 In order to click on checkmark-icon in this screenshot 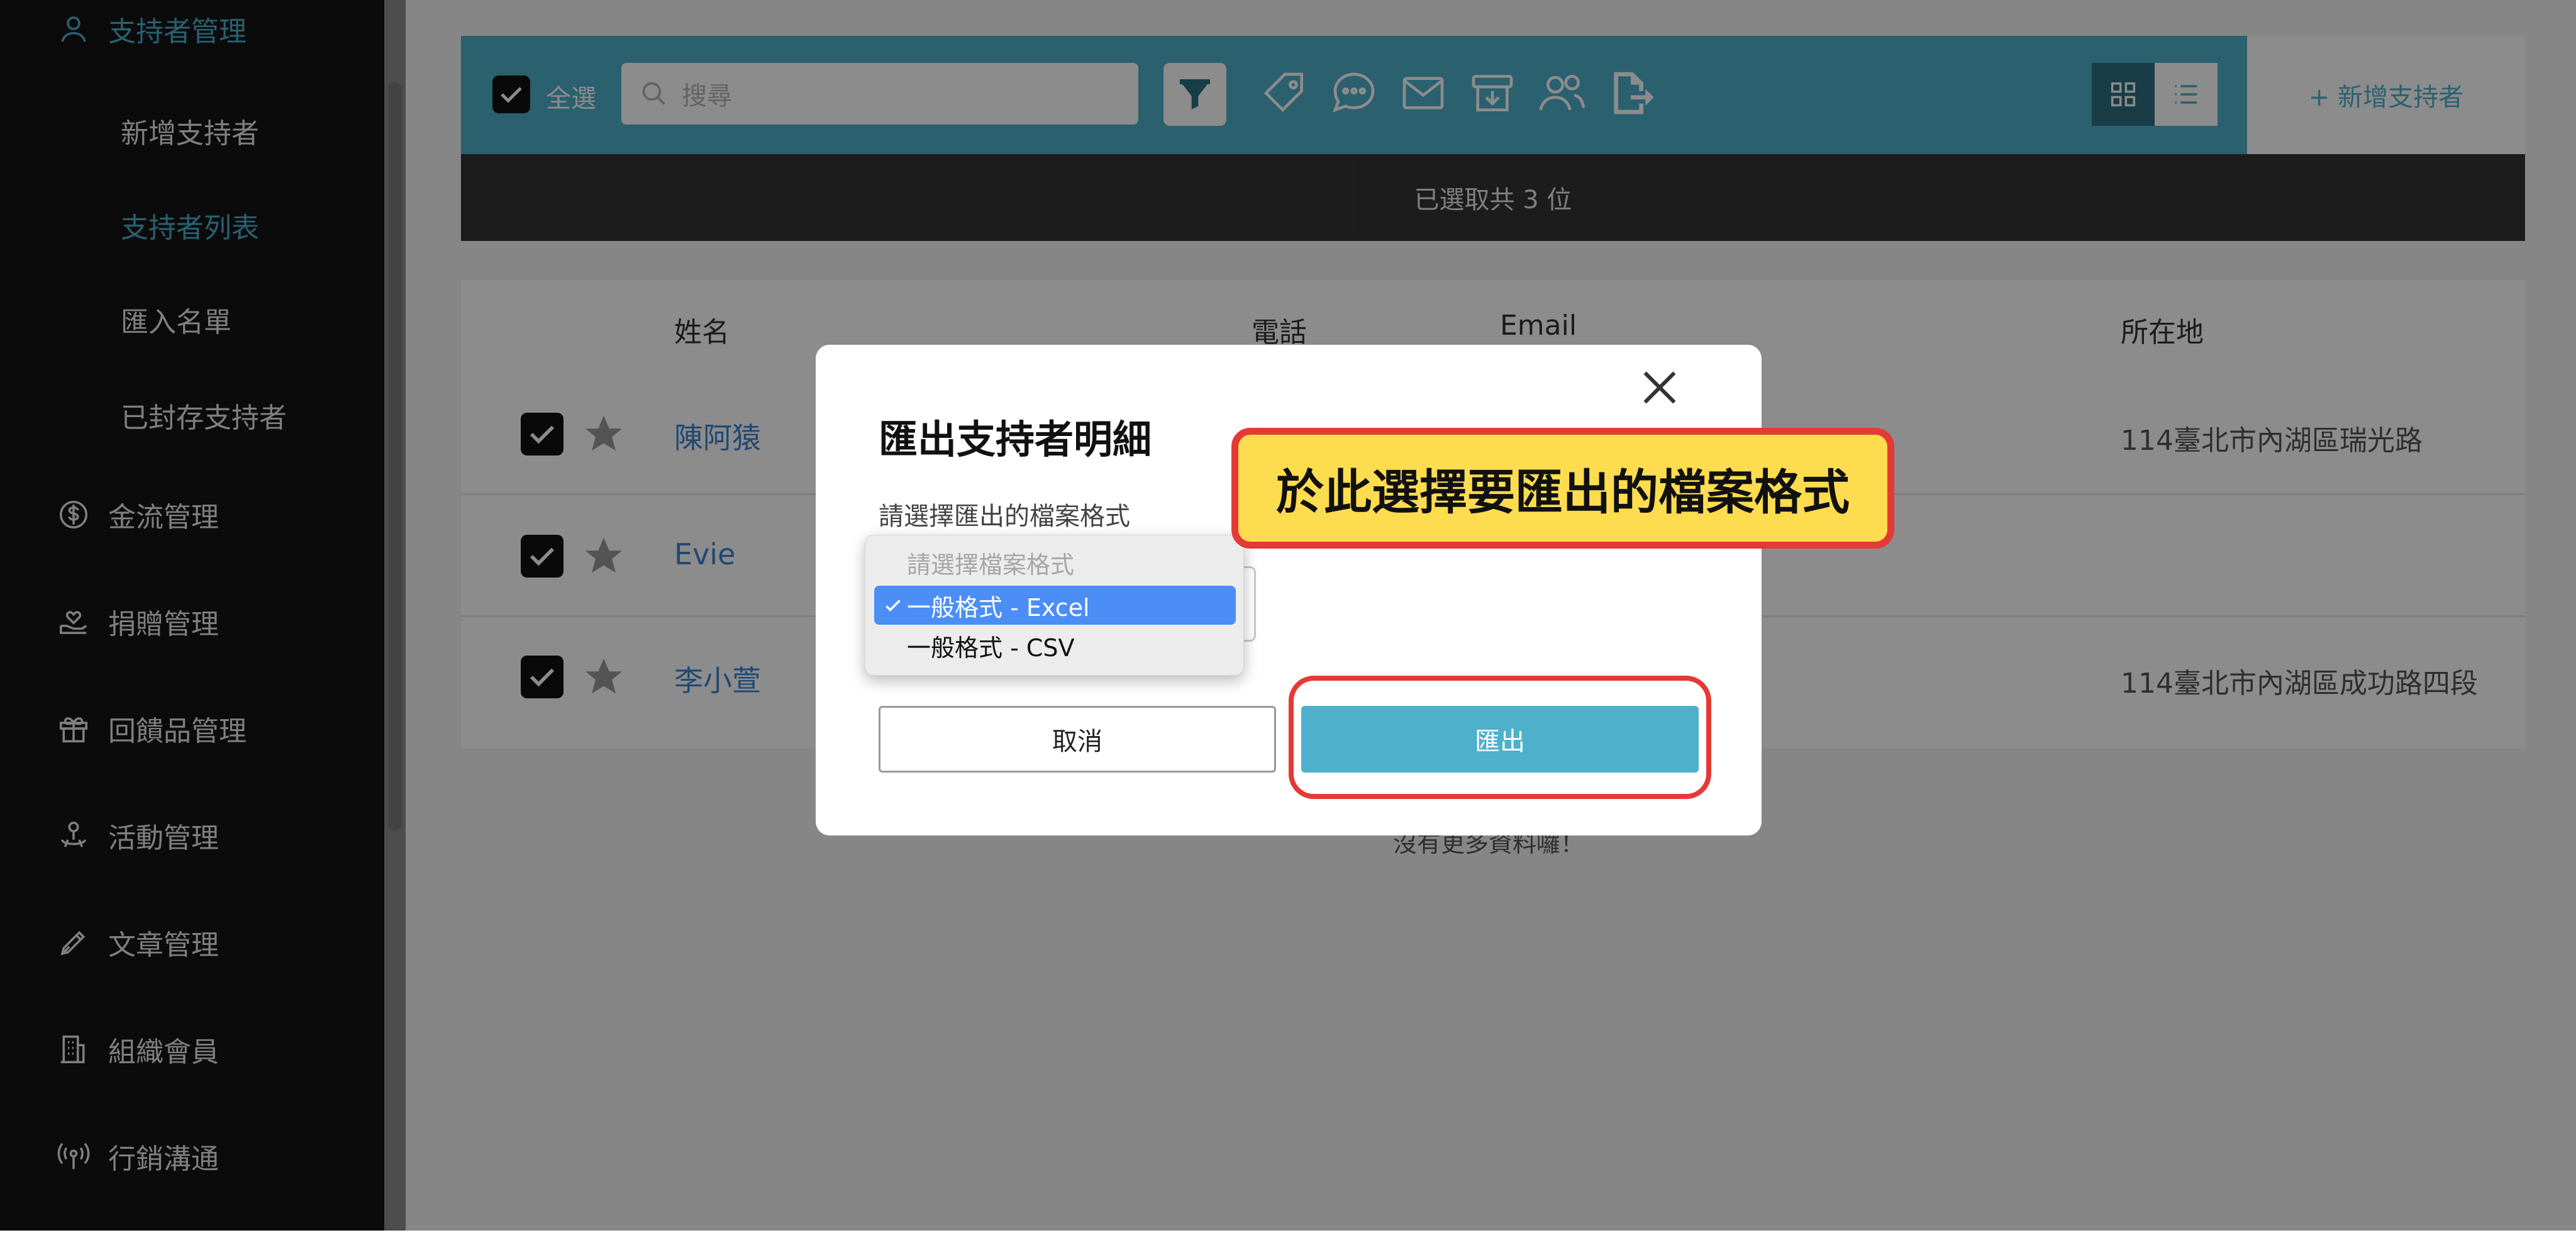, I will do `click(893, 606)`.